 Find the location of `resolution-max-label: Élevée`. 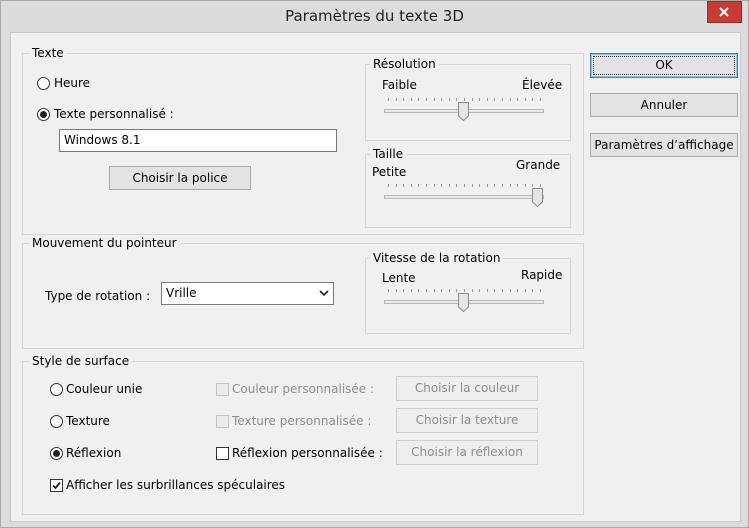

resolution-max-label: Élevée is located at coordinates (542, 85).